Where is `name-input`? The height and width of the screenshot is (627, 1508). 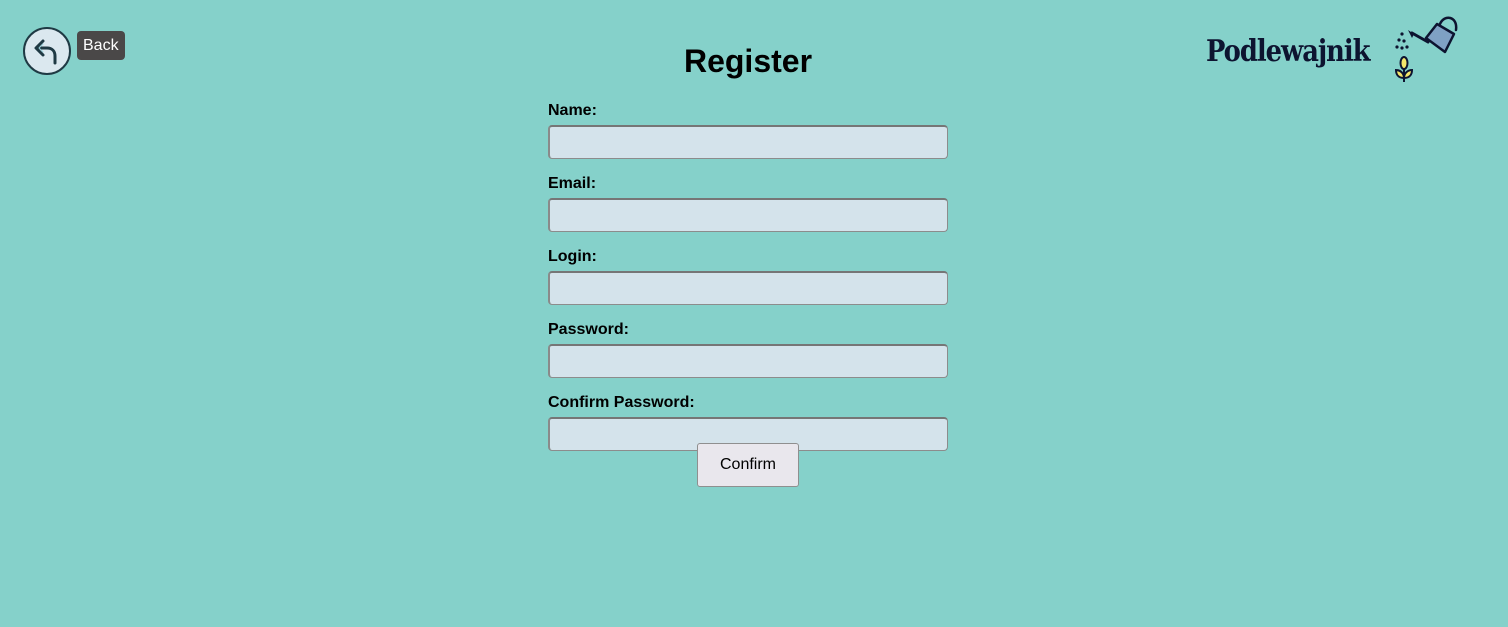 name-input is located at coordinates (748, 142).